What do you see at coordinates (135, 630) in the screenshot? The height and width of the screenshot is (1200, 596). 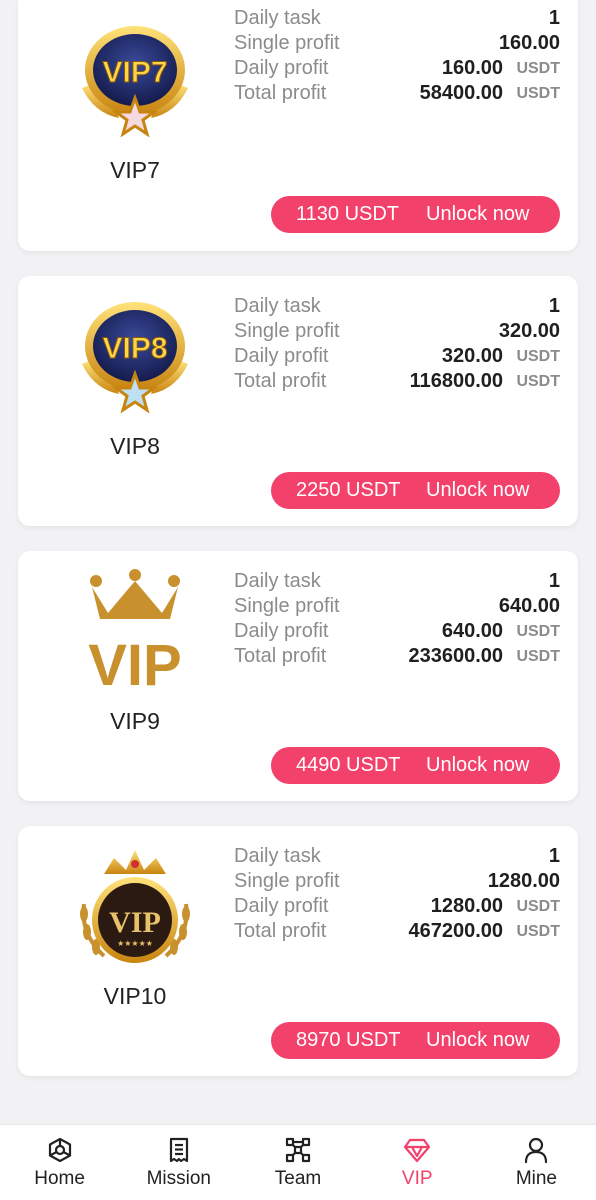 I see `vip9-crown-badge-icon: VIP` at bounding box center [135, 630].